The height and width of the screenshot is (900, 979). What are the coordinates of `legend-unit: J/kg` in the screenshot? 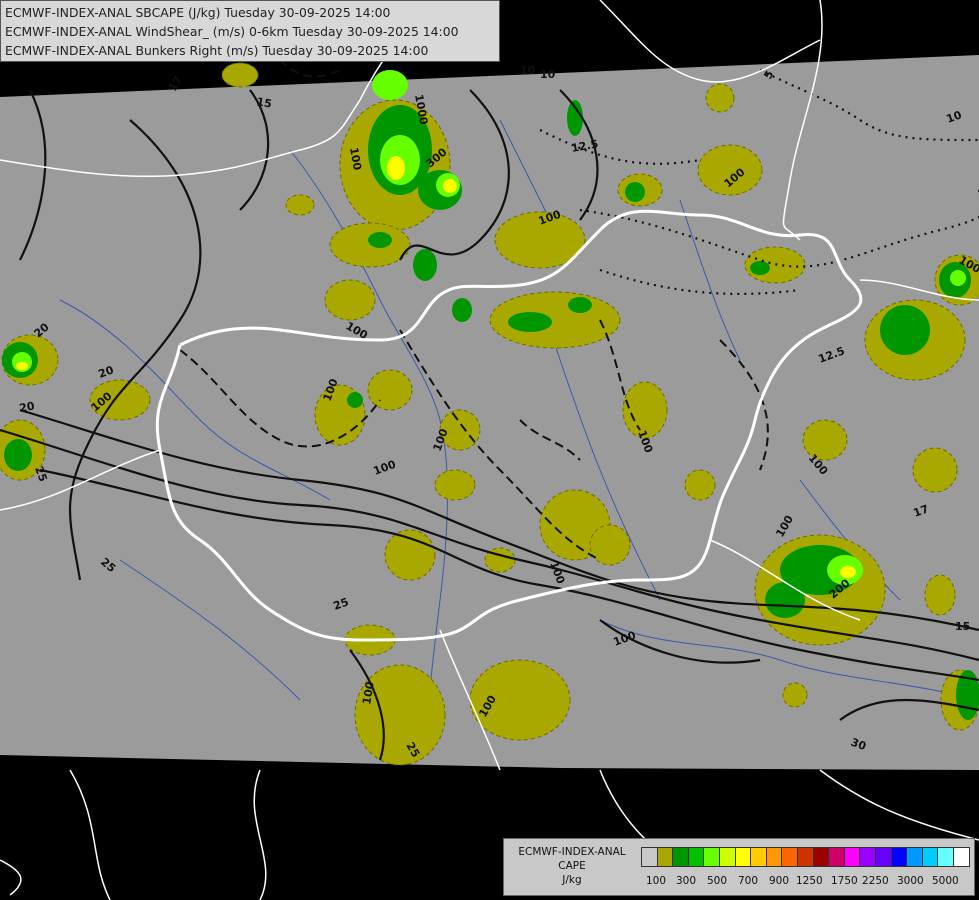 It's located at (572, 880).